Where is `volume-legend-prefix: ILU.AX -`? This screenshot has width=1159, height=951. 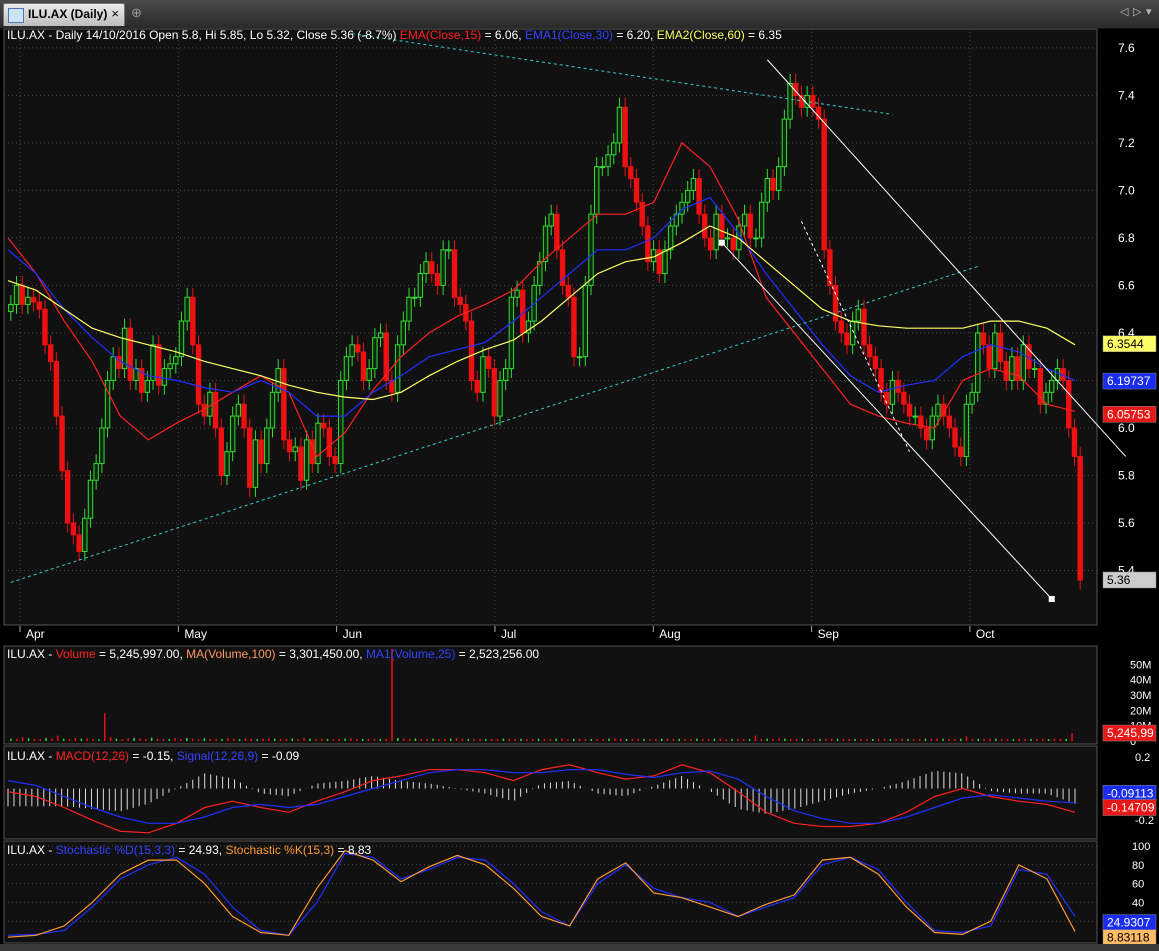
volume-legend-prefix: ILU.AX - is located at coordinates (31, 654).